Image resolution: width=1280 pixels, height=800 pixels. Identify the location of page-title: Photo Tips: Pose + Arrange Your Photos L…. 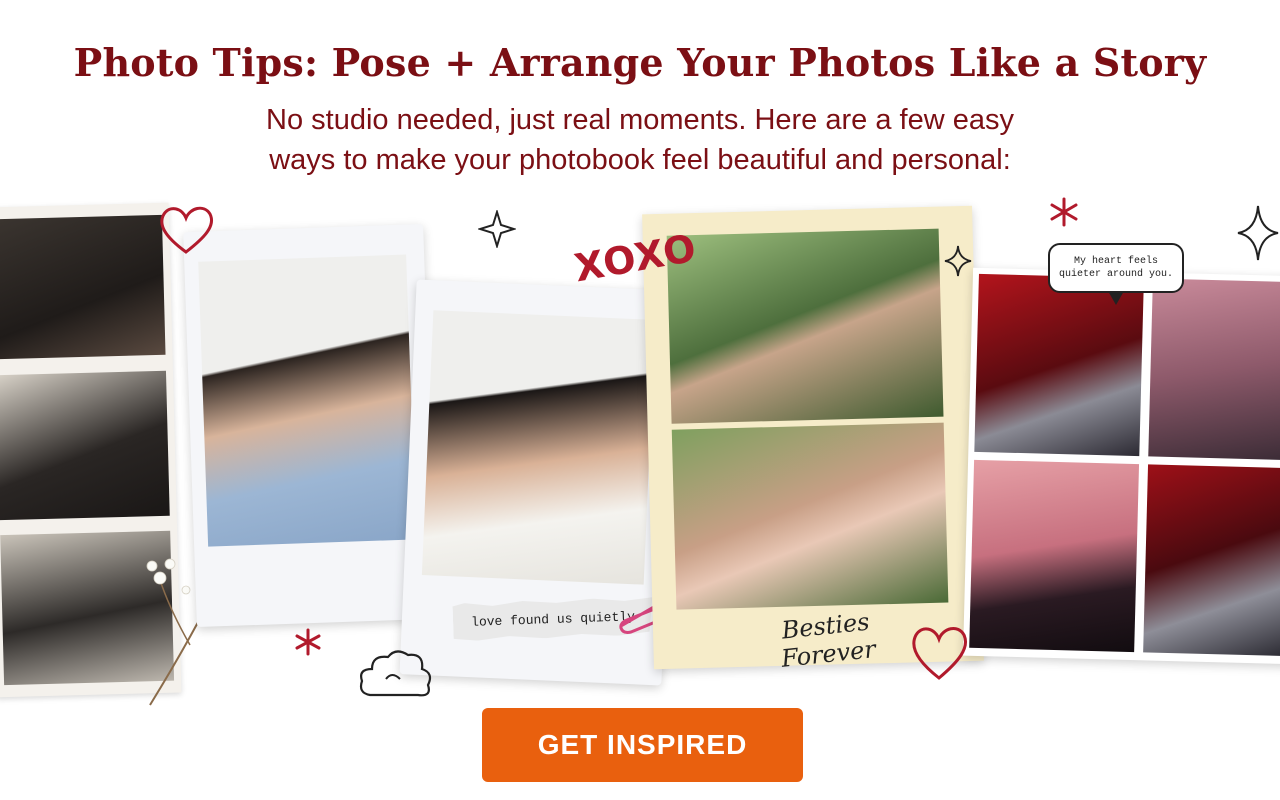
(640, 62).